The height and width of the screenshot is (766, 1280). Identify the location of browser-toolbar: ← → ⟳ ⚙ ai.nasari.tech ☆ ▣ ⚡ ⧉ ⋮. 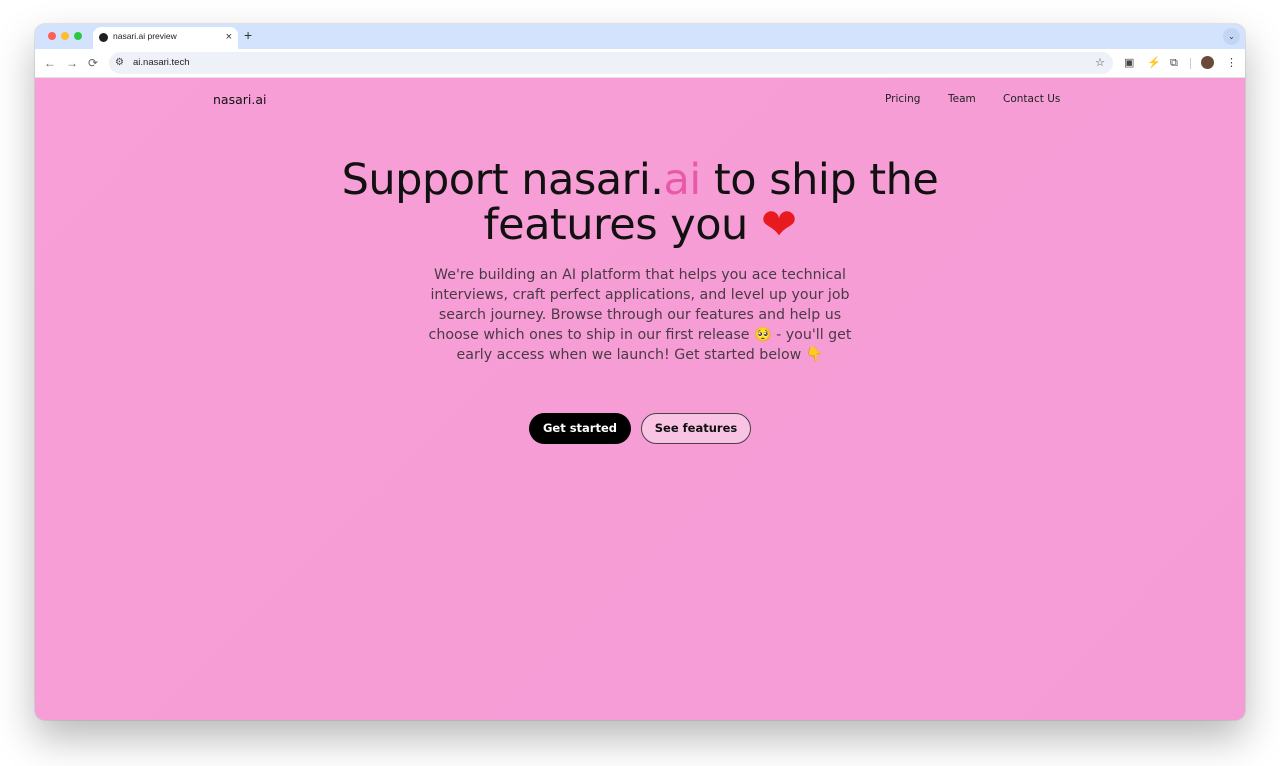
(640, 63).